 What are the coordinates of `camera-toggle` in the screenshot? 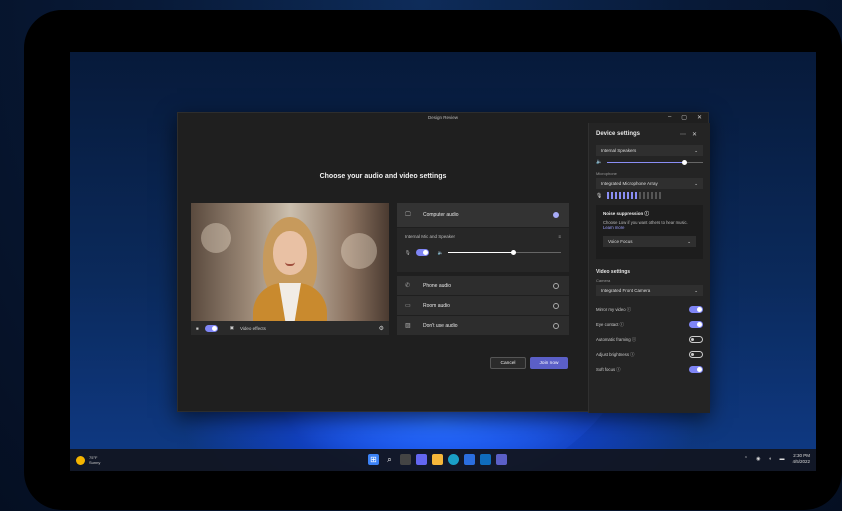 It's located at (211, 328).